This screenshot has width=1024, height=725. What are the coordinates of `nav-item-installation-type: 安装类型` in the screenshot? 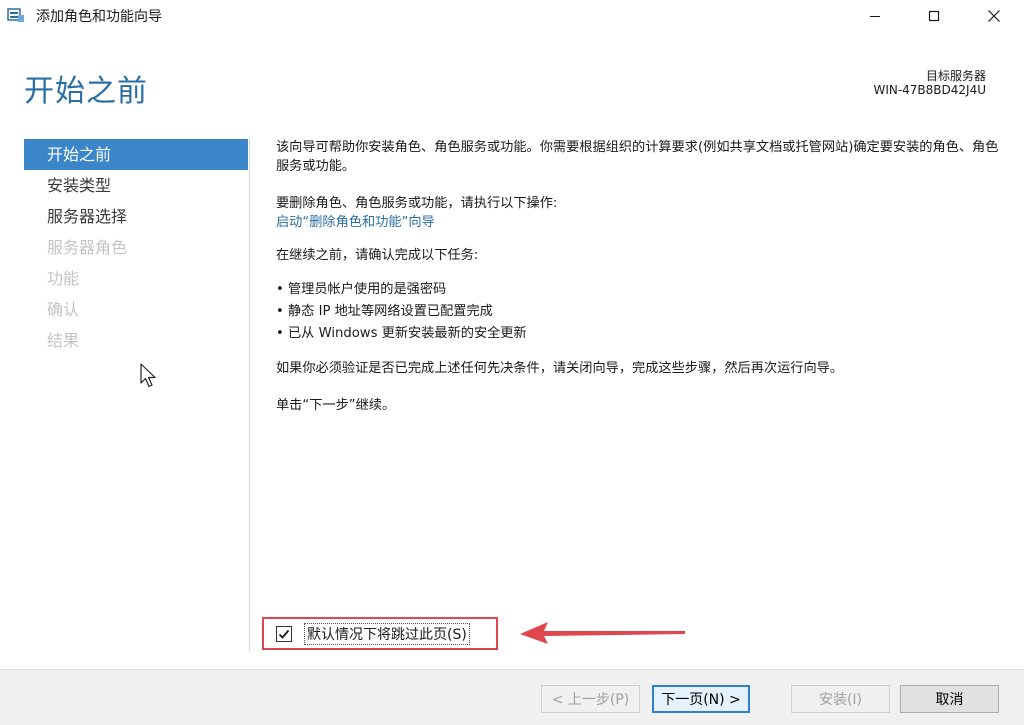 It's located at (136, 185).